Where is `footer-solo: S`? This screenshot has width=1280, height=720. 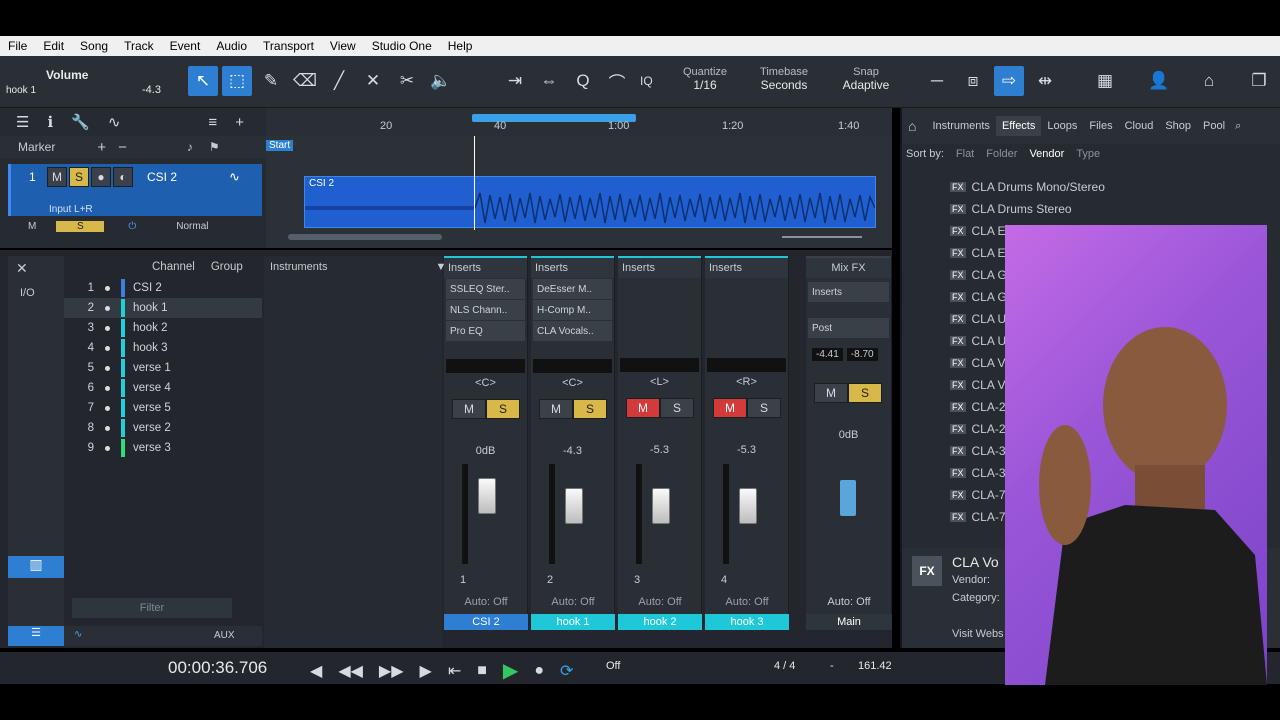
footer-solo: S is located at coordinates (80, 226).